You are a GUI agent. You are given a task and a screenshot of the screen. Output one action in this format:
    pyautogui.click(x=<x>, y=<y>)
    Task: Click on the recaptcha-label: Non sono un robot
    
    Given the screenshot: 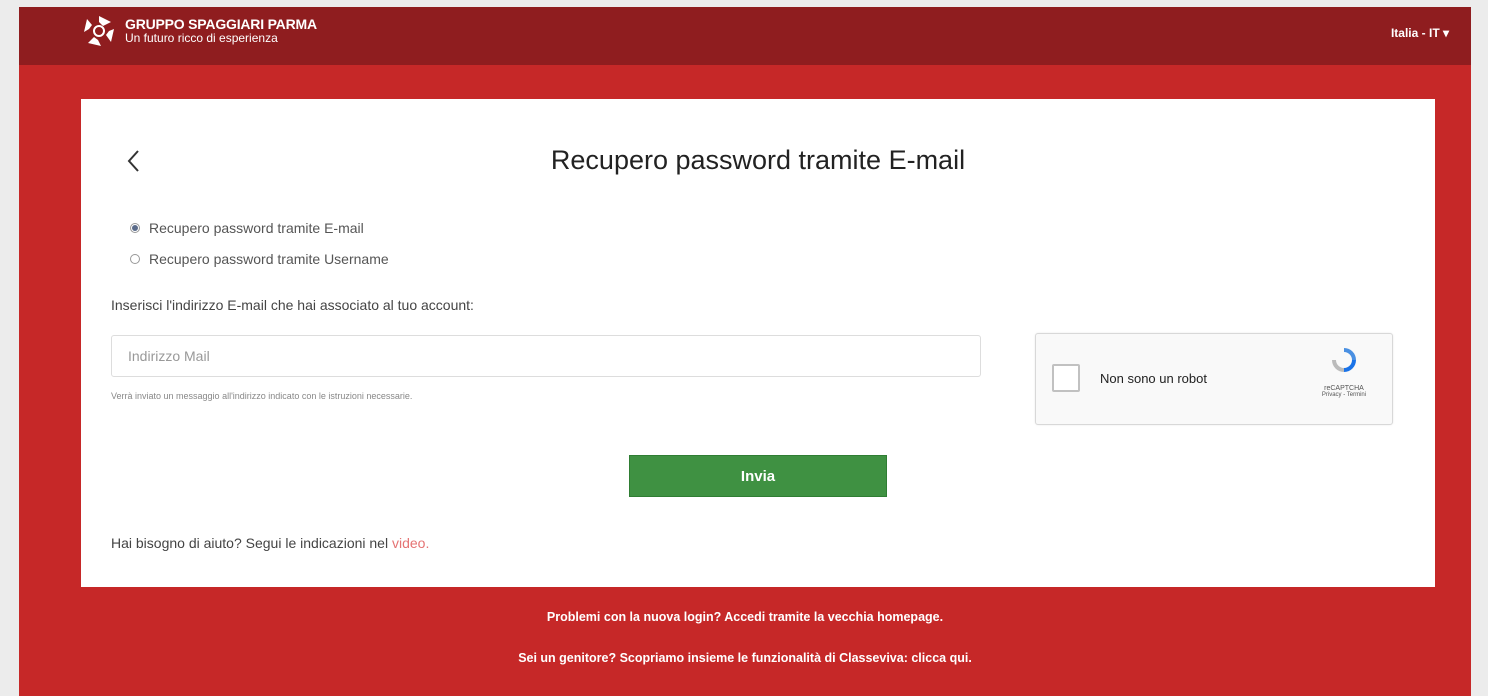 What is the action you would take?
    pyautogui.click(x=1153, y=378)
    